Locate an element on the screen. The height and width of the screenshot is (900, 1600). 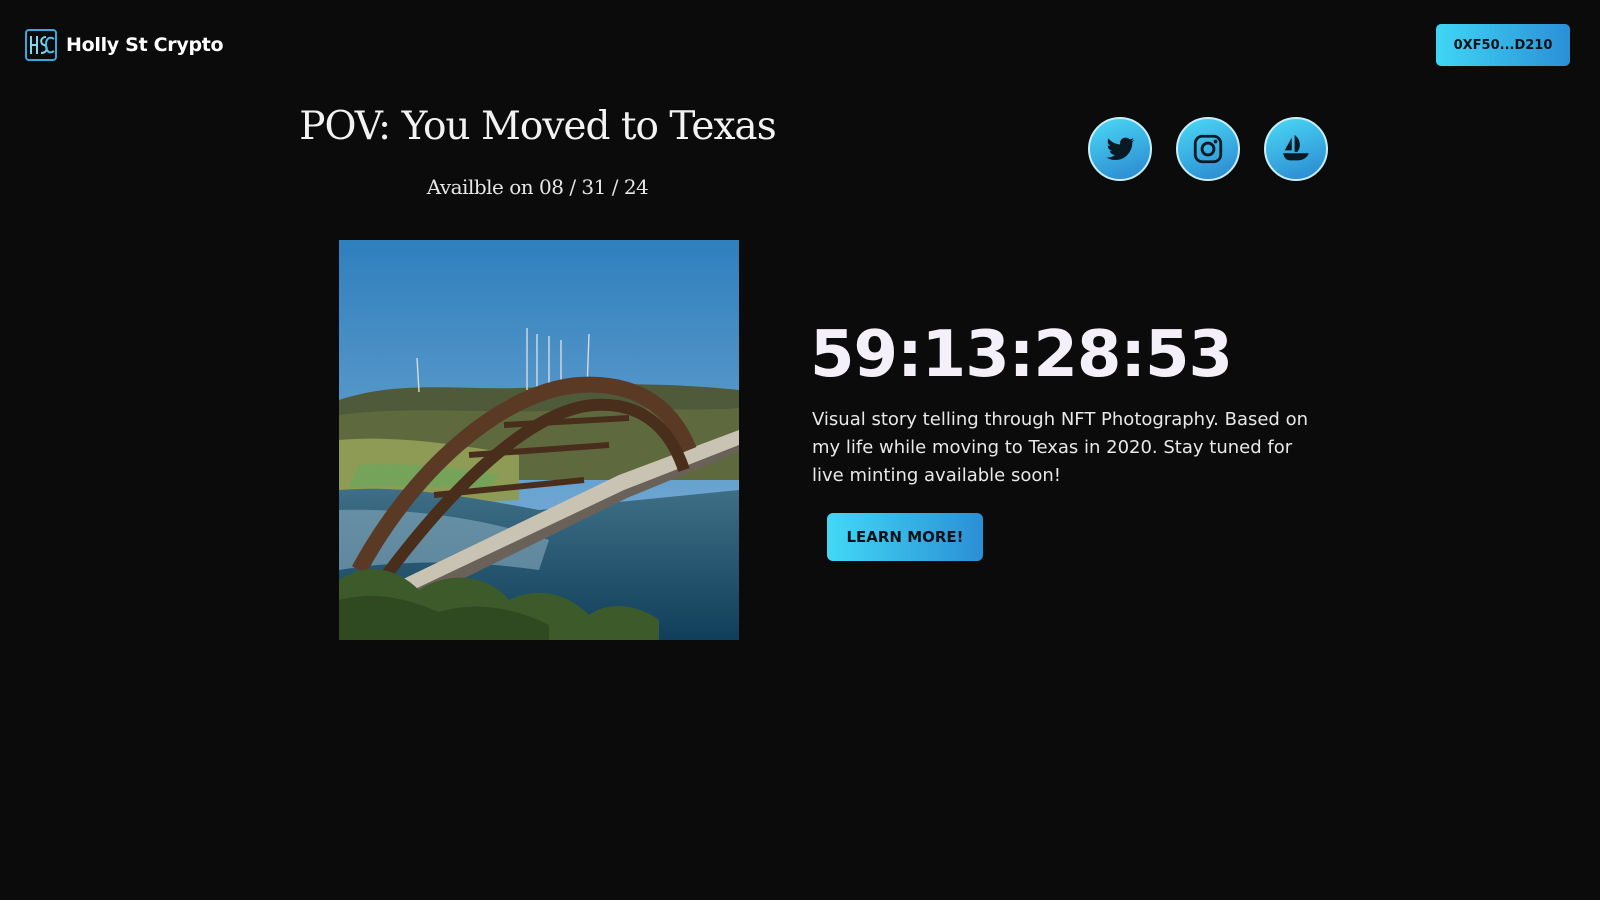
instagram-button is located at coordinates (1208, 149).